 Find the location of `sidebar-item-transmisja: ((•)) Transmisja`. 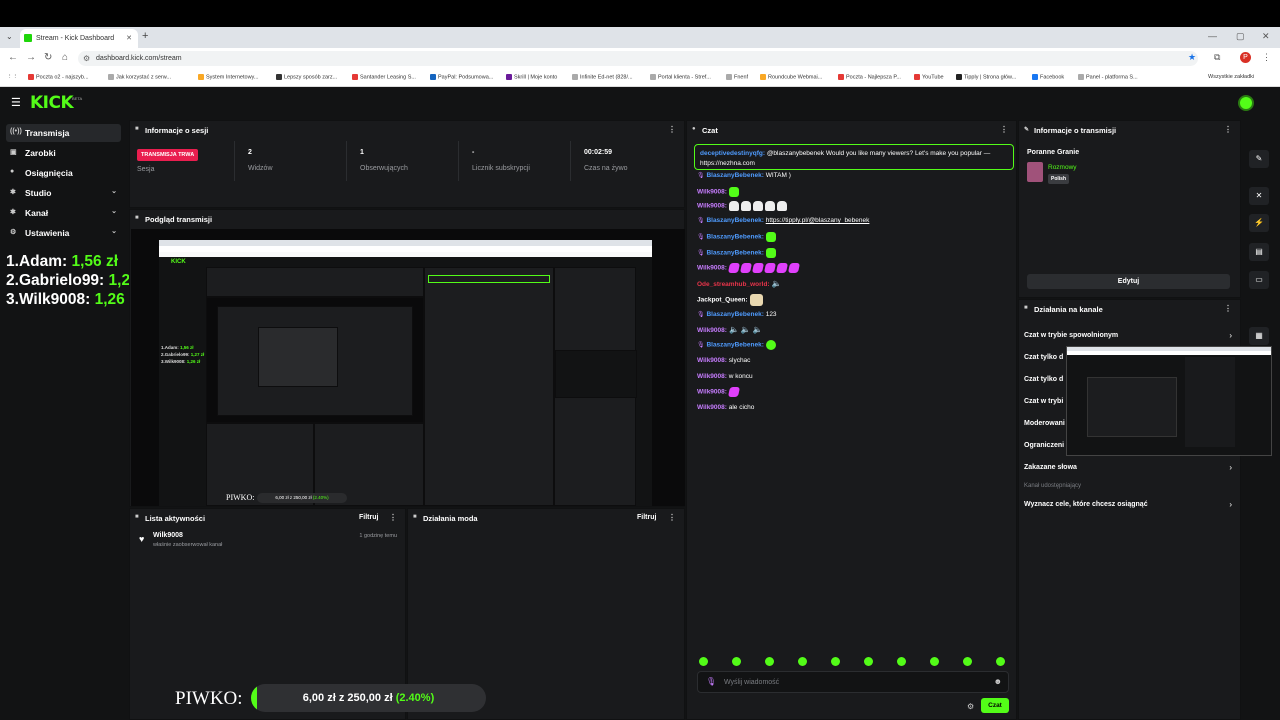

sidebar-item-transmisja: ((•)) Transmisja is located at coordinates (63, 133).